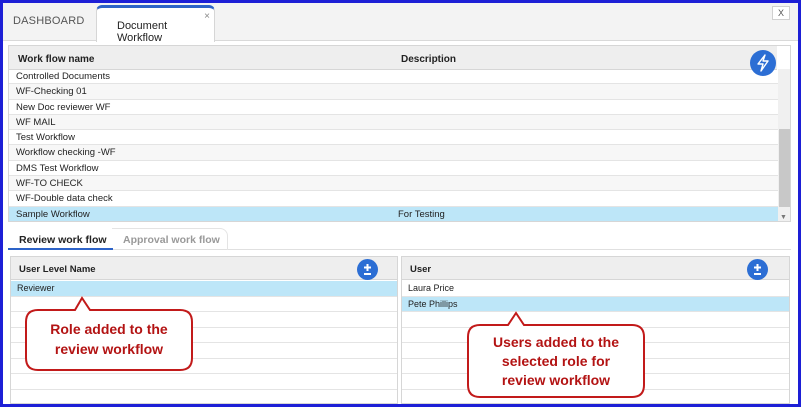 The width and height of the screenshot is (801, 407). What do you see at coordinates (781, 13) in the screenshot?
I see `window-close-button: X` at bounding box center [781, 13].